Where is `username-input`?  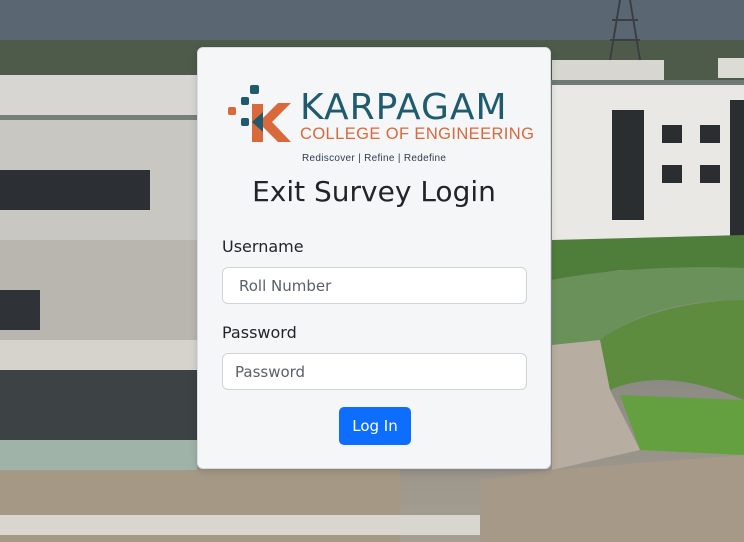
username-input is located at coordinates (374, 285).